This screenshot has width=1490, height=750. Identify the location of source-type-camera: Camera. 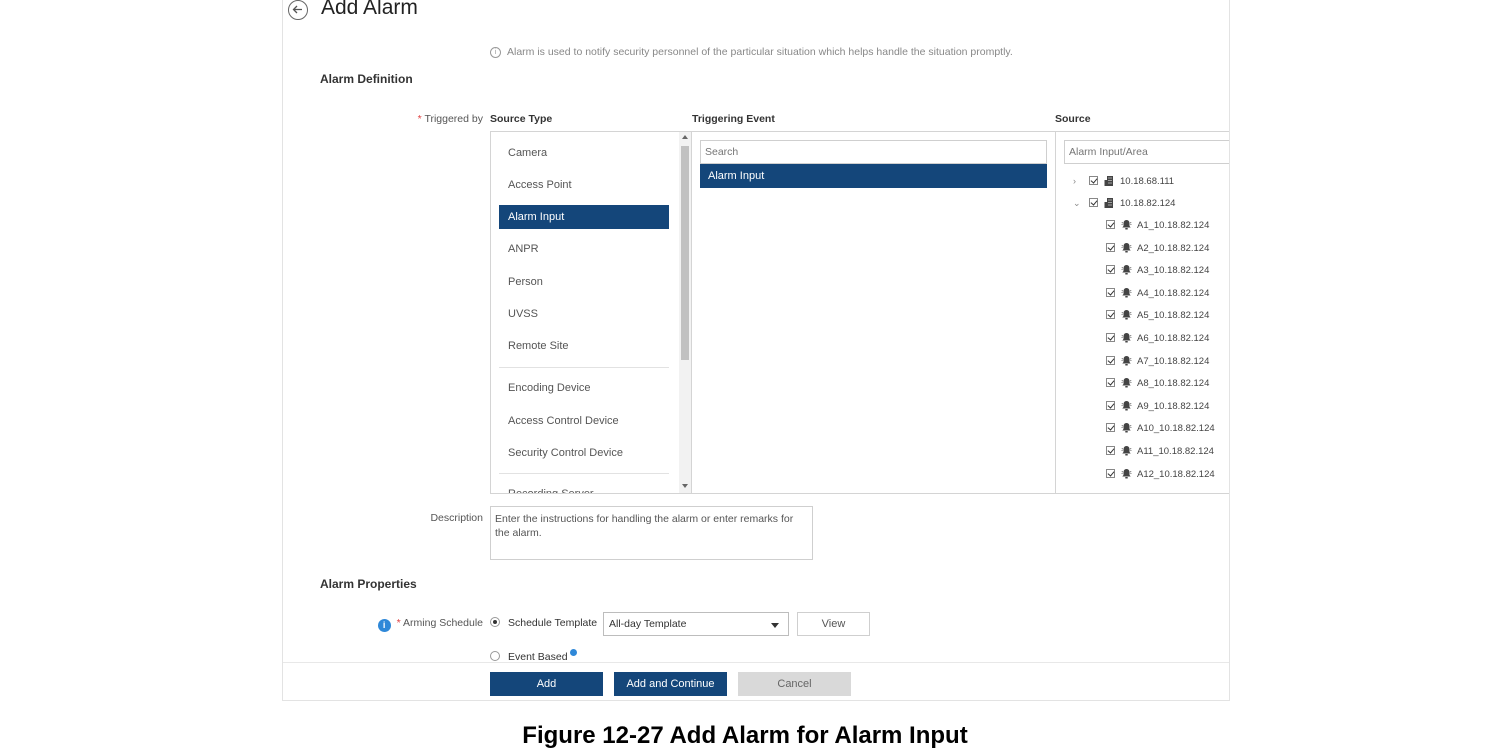
(584, 153).